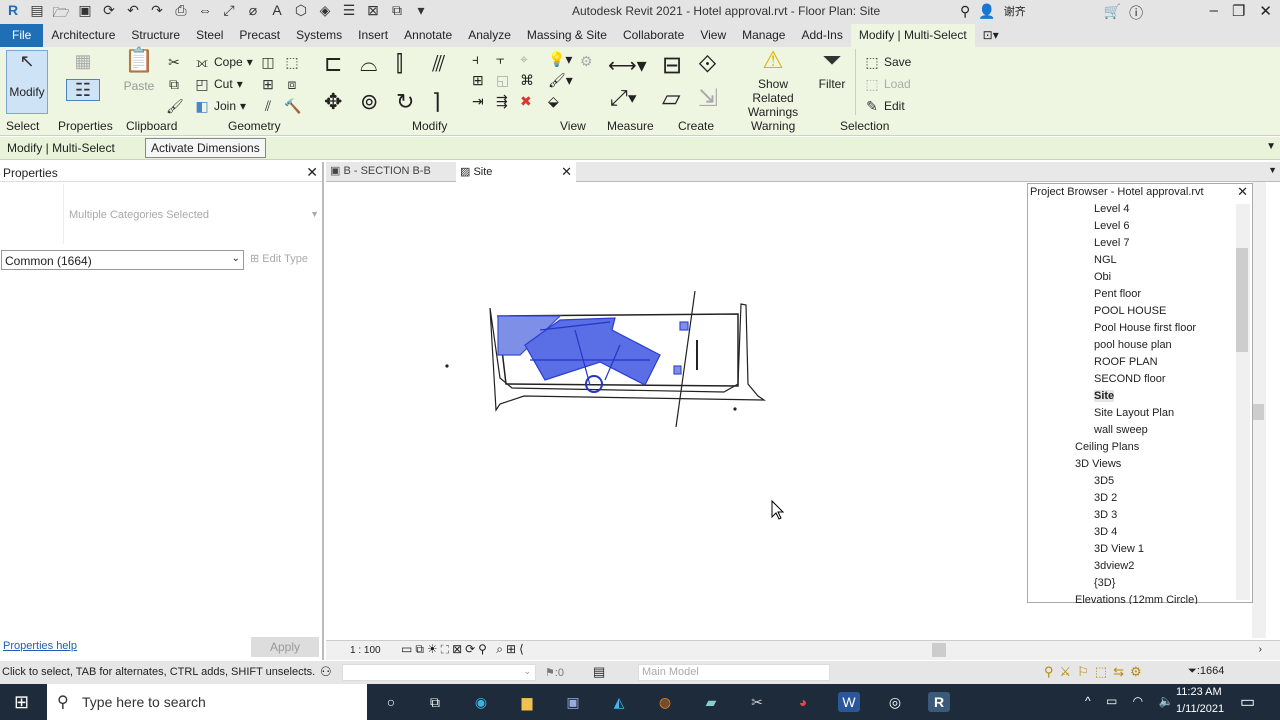 The width and height of the screenshot is (1280, 720). I want to click on tab-steel: Steel, so click(209, 35).